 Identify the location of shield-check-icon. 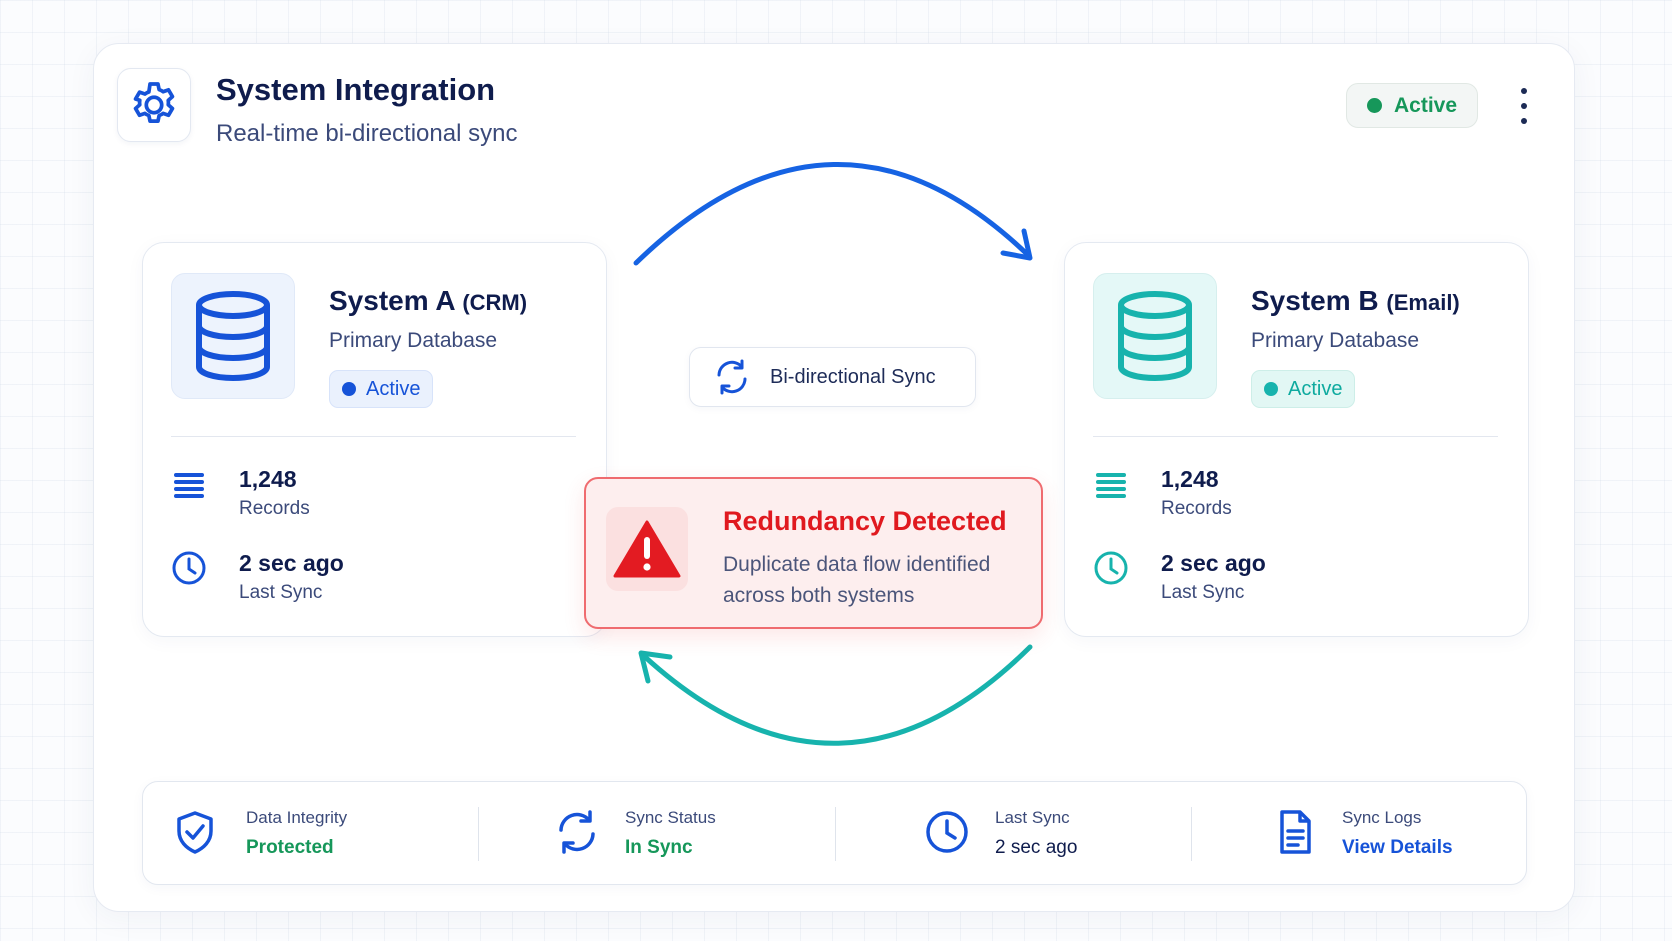
(195, 832).